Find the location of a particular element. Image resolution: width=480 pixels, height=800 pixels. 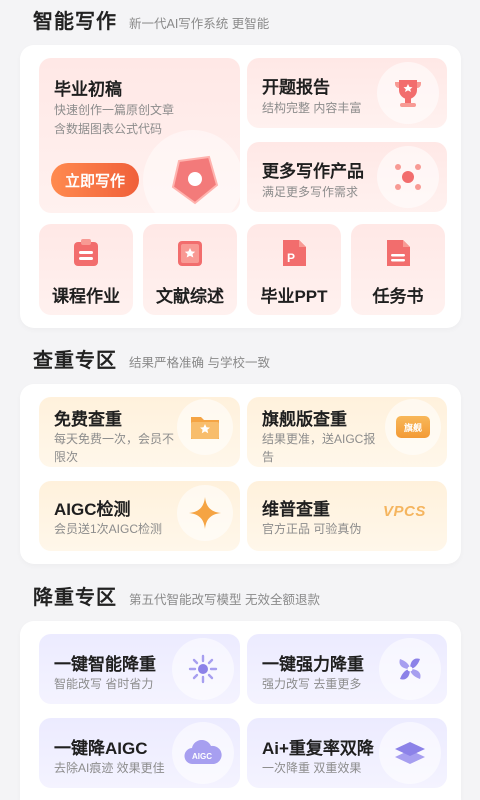

badge-text: 旗舰 is located at coordinates (413, 427).